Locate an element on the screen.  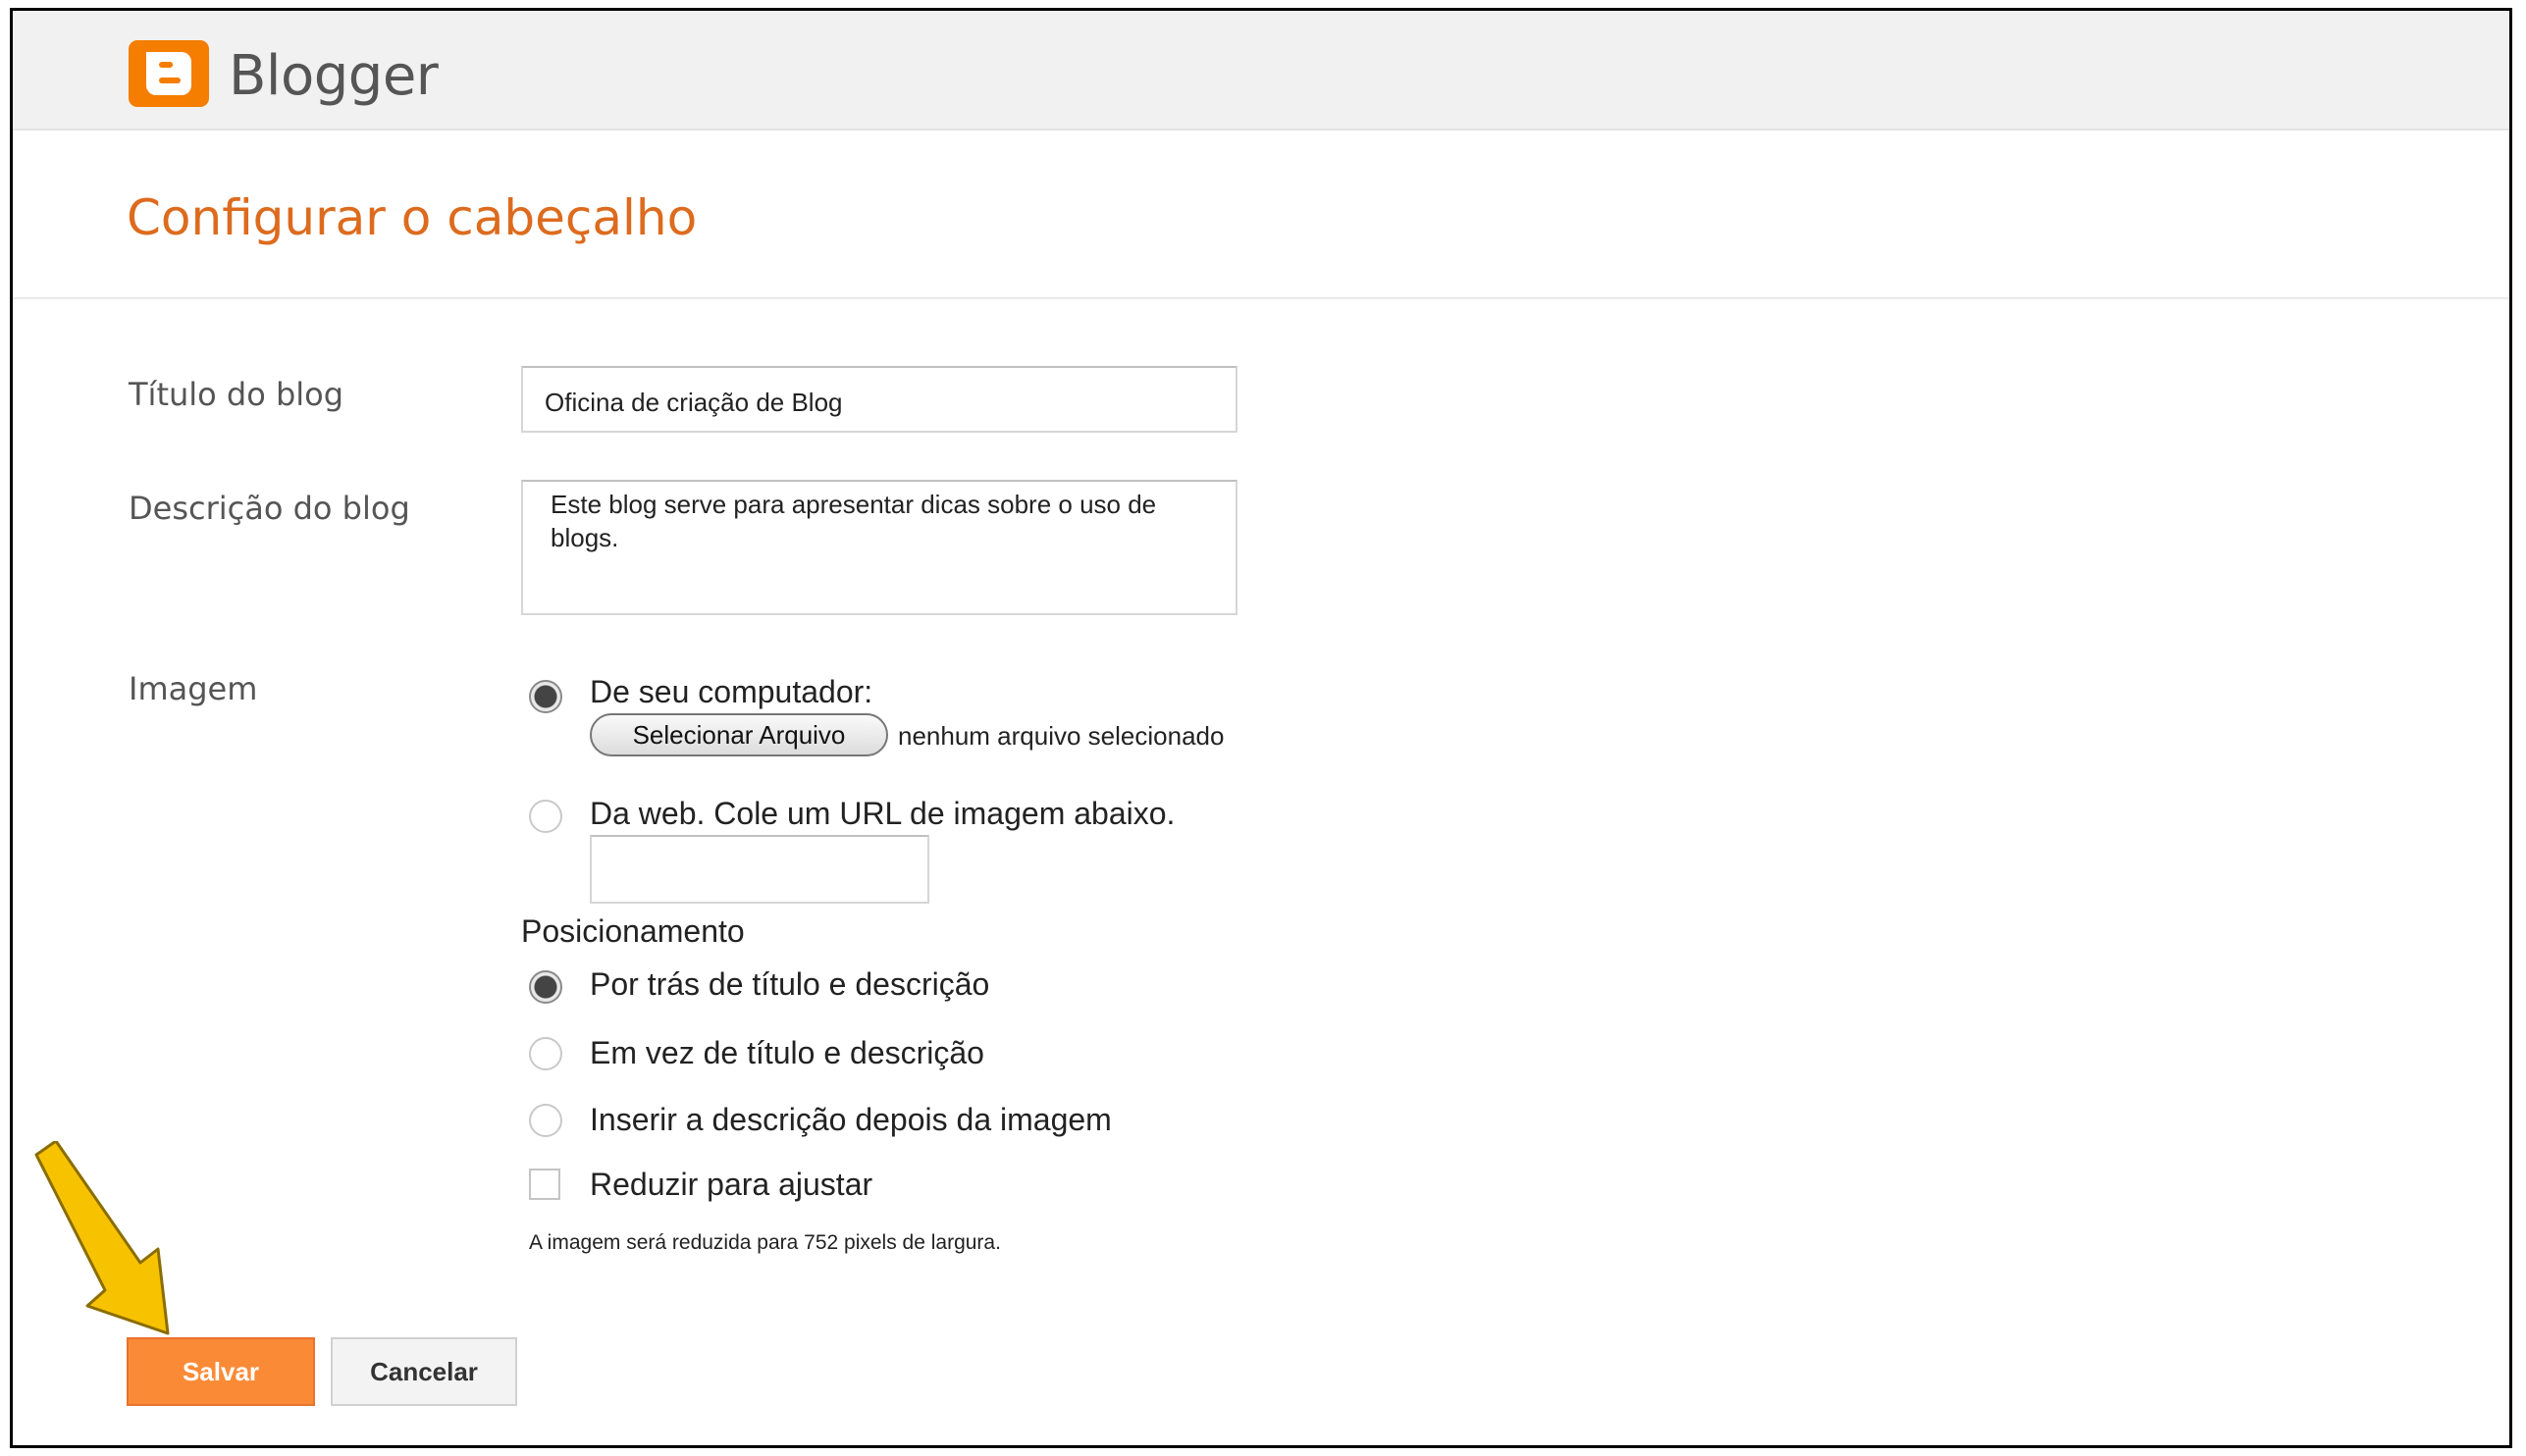
blog-title-value: Oficina de criação de Blog is located at coordinates (694, 402).